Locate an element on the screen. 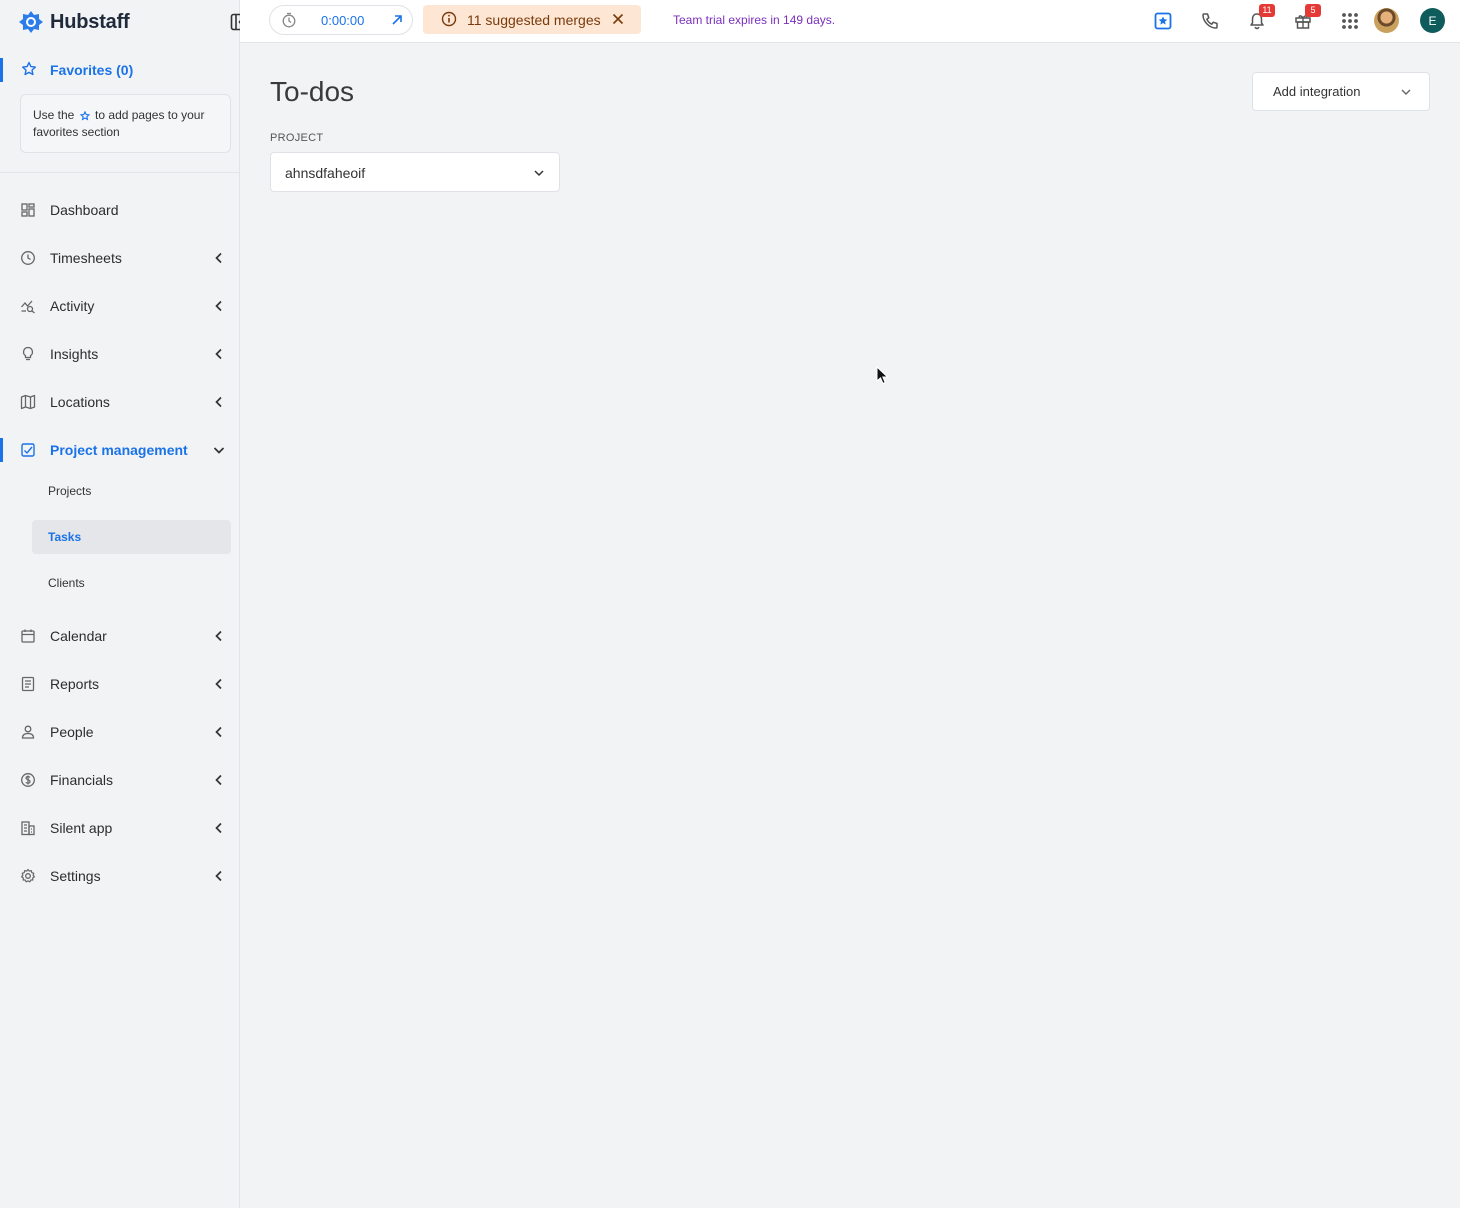 The width and height of the screenshot is (1460, 1208). activity-icon is located at coordinates (28, 307).